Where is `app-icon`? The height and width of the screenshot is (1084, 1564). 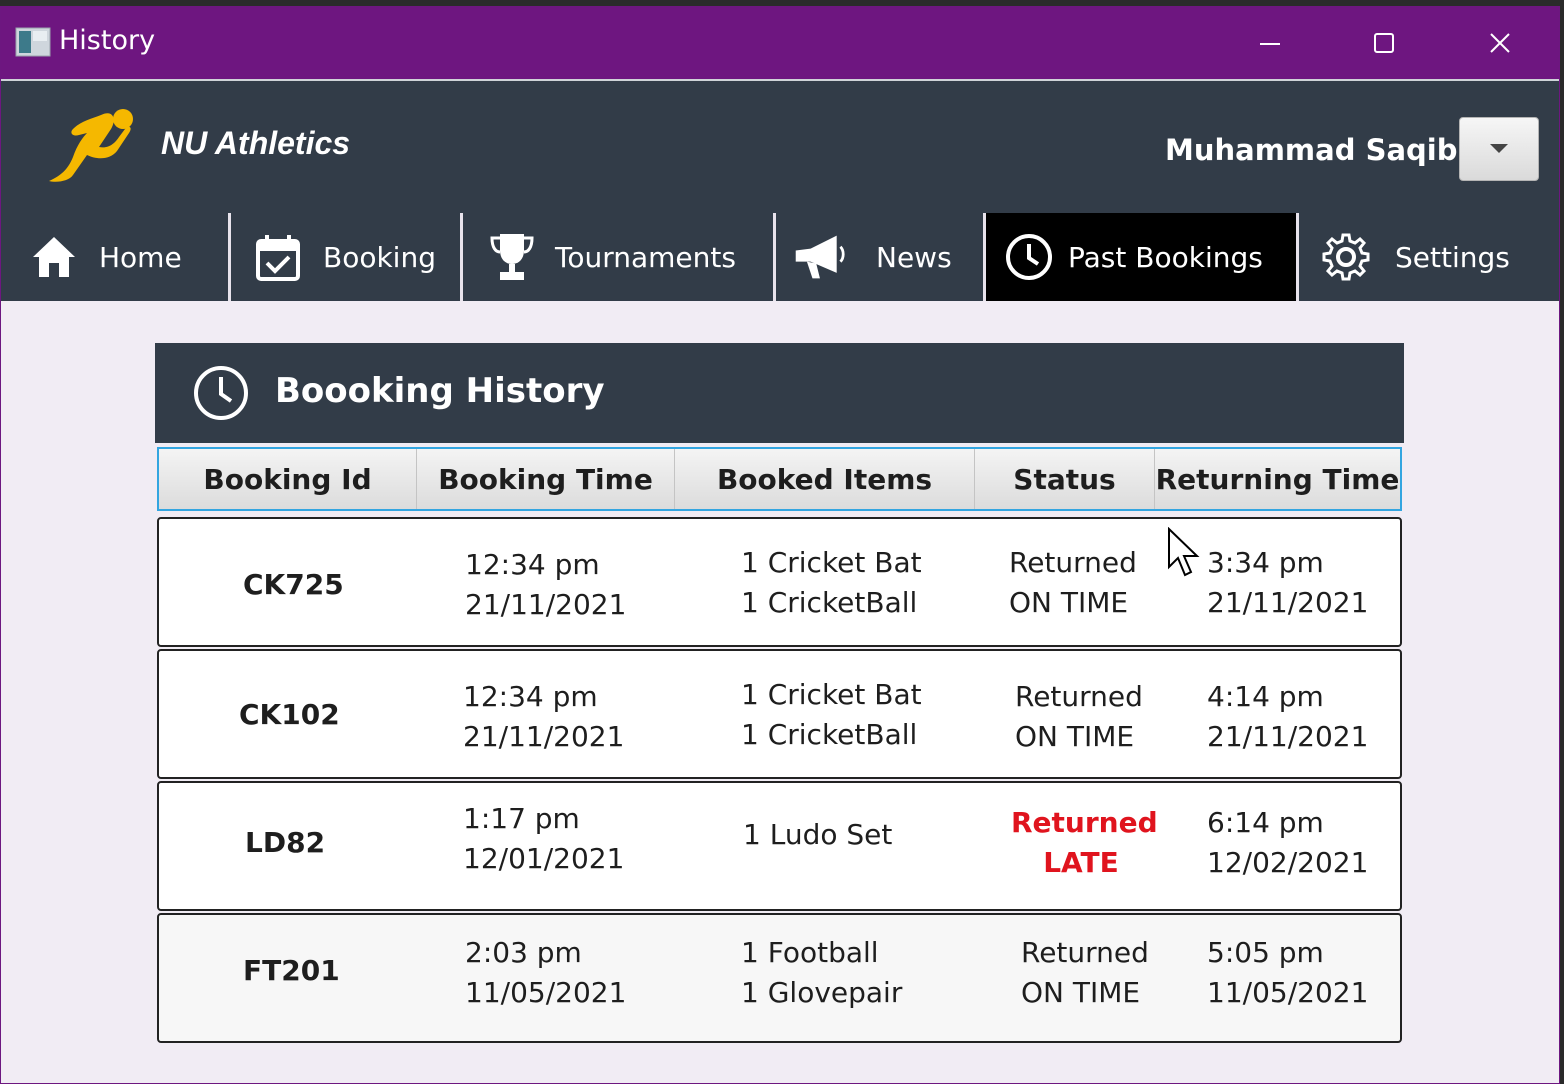 app-icon is located at coordinates (33, 42).